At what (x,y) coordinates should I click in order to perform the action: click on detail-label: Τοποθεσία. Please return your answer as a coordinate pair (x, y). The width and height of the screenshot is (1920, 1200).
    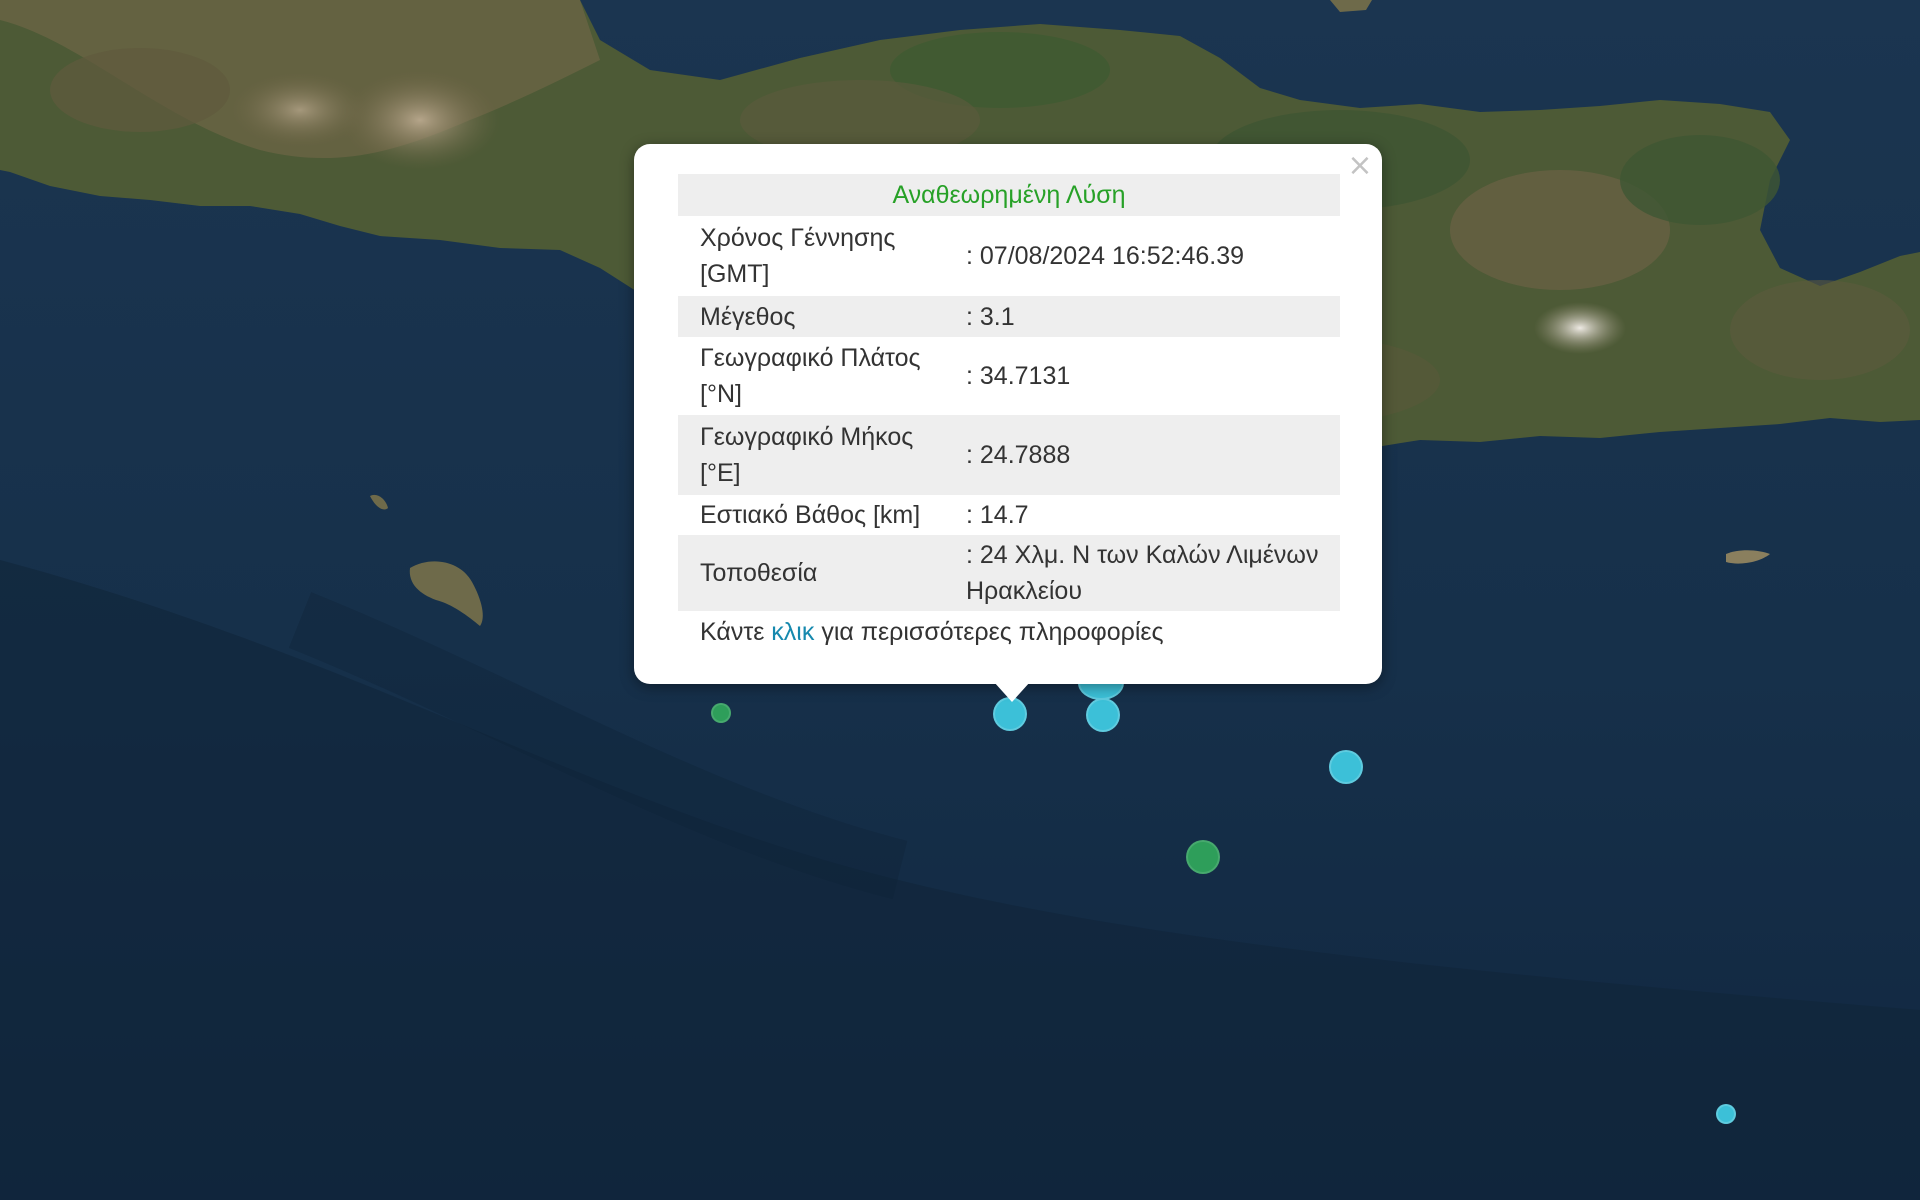
    Looking at the image, I should click on (822, 573).